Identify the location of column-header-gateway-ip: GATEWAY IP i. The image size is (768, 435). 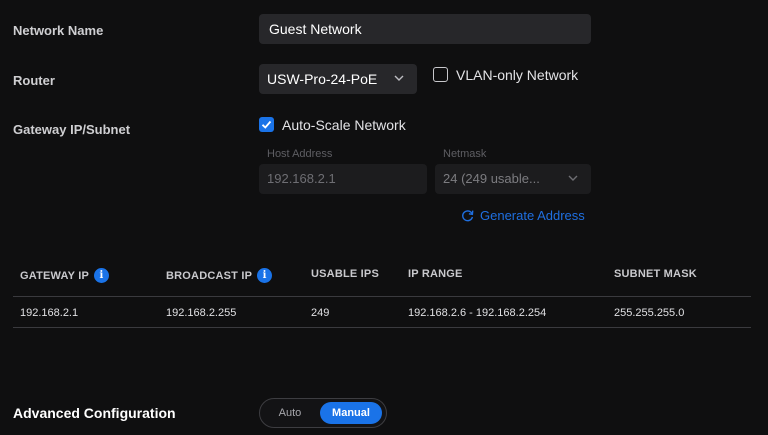
(65, 275).